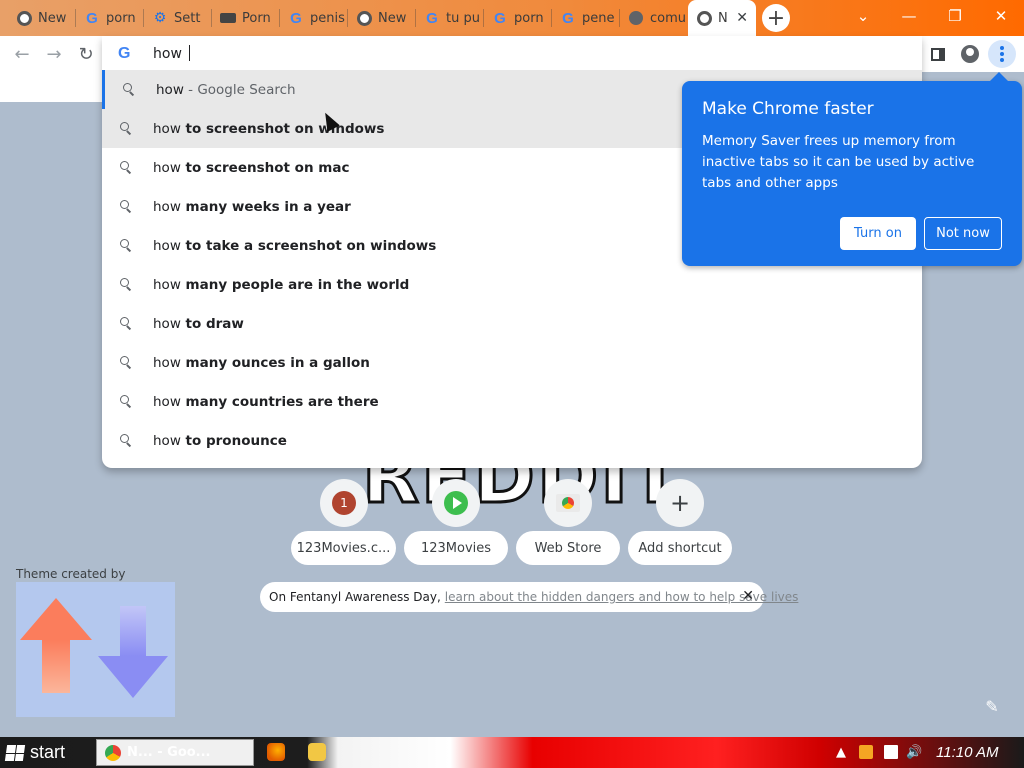 The height and width of the screenshot is (768, 1024). I want to click on windows-logo-icon, so click(15, 752).